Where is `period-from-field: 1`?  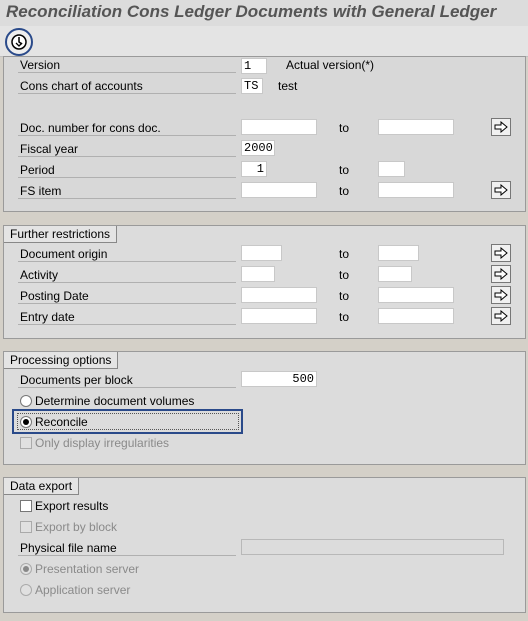 period-from-field: 1 is located at coordinates (254, 169).